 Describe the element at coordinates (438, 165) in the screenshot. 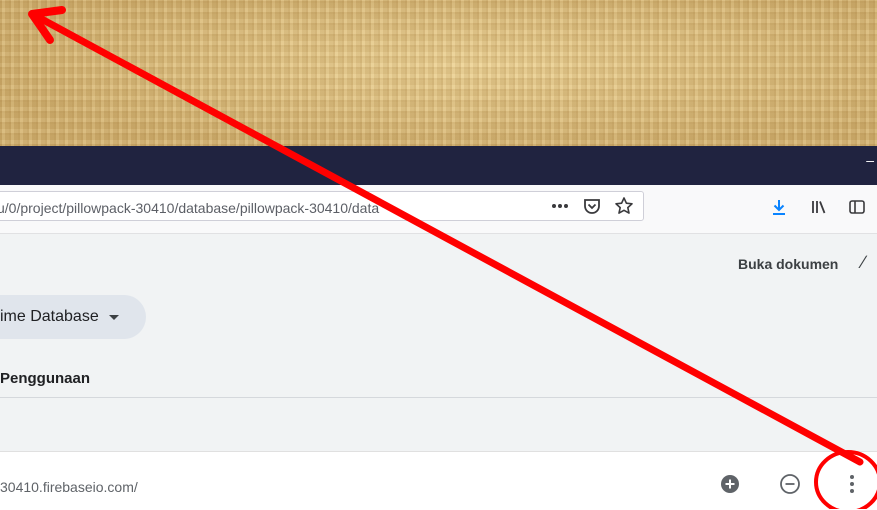

I see `browser-title-bar: –` at that location.